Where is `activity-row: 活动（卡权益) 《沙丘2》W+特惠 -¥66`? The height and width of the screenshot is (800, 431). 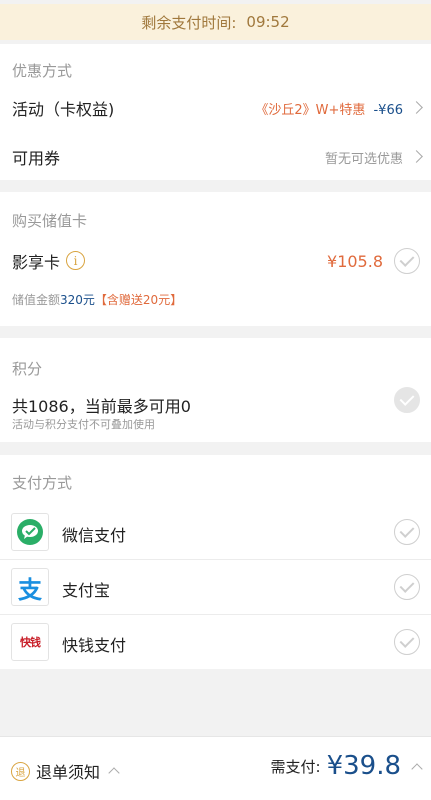
activity-row: 活动（卡权益) 《沙丘2》W+特惠 -¥66 is located at coordinates (215, 108).